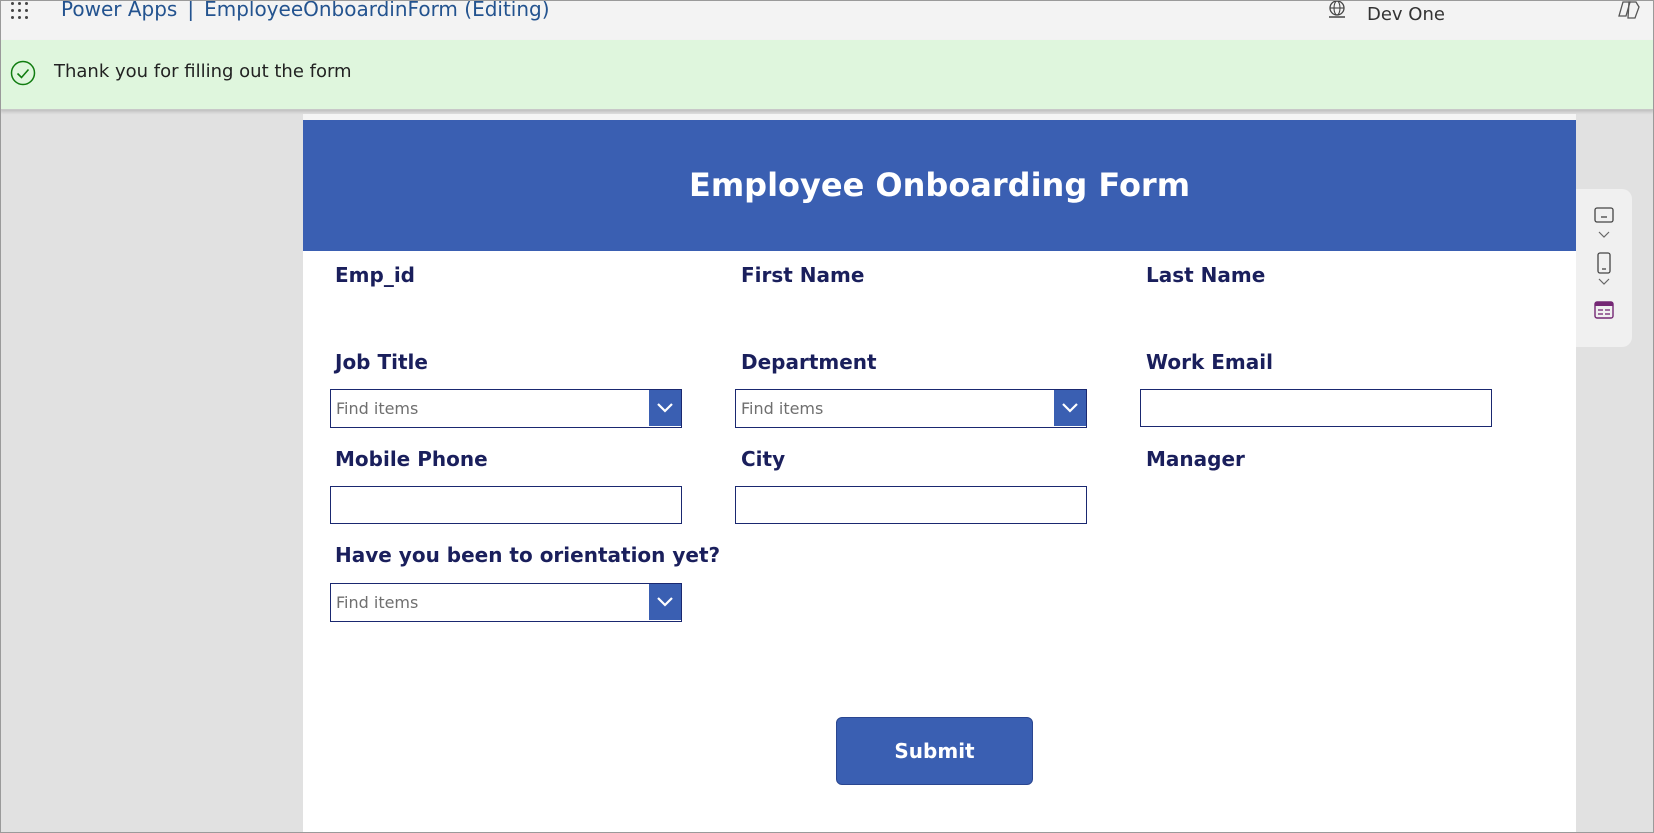 Image resolution: width=1654 pixels, height=833 pixels. What do you see at coordinates (1195, 459) in the screenshot?
I see `manager-label: Manager` at bounding box center [1195, 459].